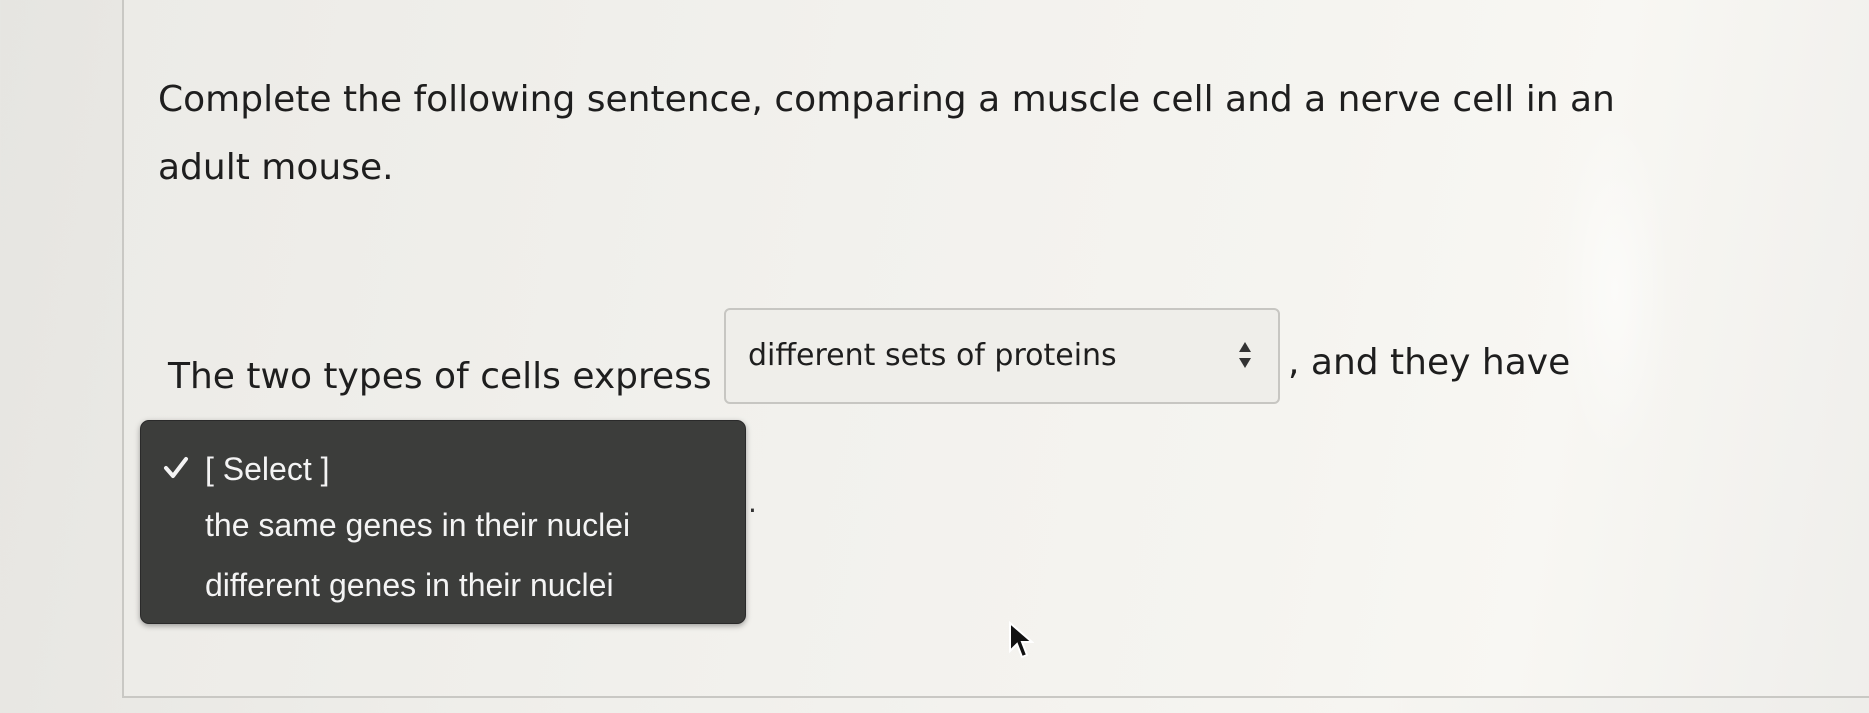 This screenshot has width=1869, height=713. Describe the element at coordinates (932, 355) in the screenshot. I see `answer-select-1-value: different sets of proteins` at that location.